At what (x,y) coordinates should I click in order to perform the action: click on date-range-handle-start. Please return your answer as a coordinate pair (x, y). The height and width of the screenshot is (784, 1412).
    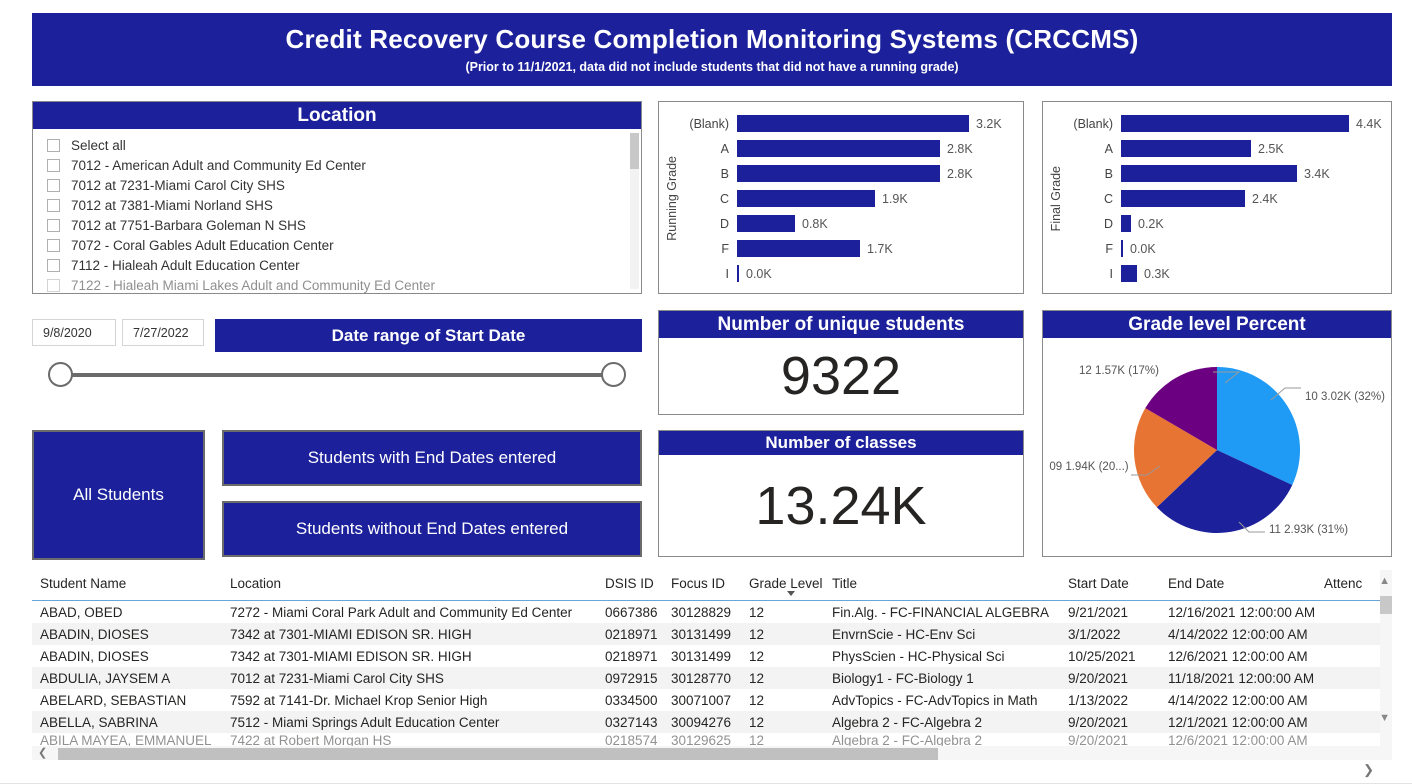
    Looking at the image, I should click on (60, 374).